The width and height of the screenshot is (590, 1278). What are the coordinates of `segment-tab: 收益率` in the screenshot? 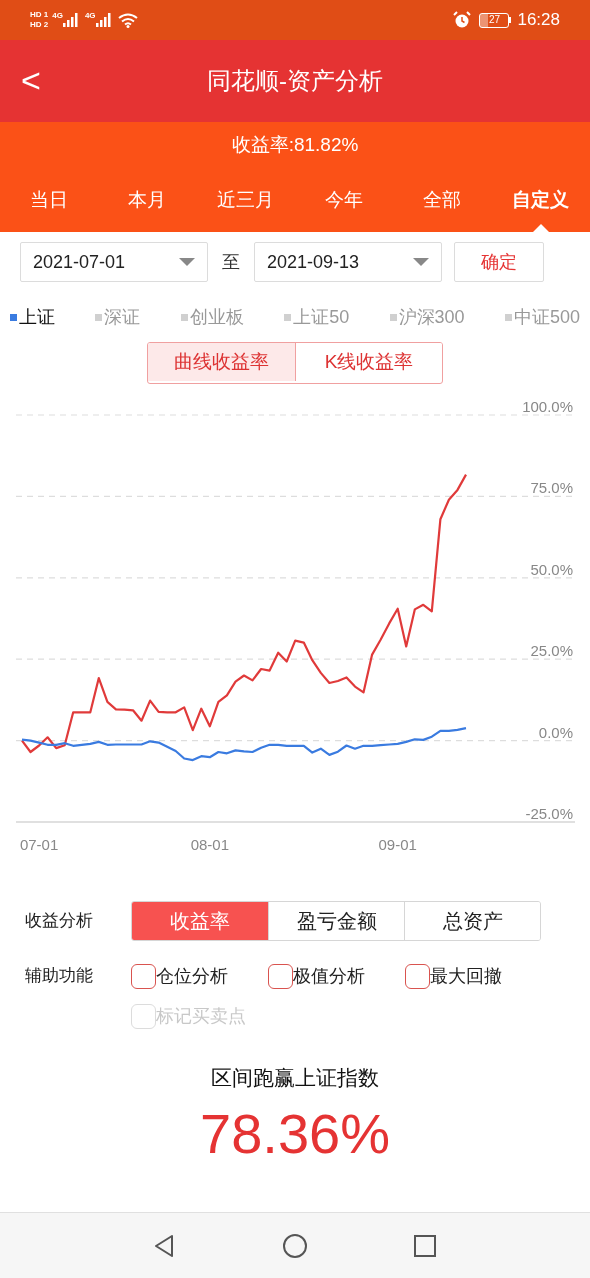 It's located at (200, 921).